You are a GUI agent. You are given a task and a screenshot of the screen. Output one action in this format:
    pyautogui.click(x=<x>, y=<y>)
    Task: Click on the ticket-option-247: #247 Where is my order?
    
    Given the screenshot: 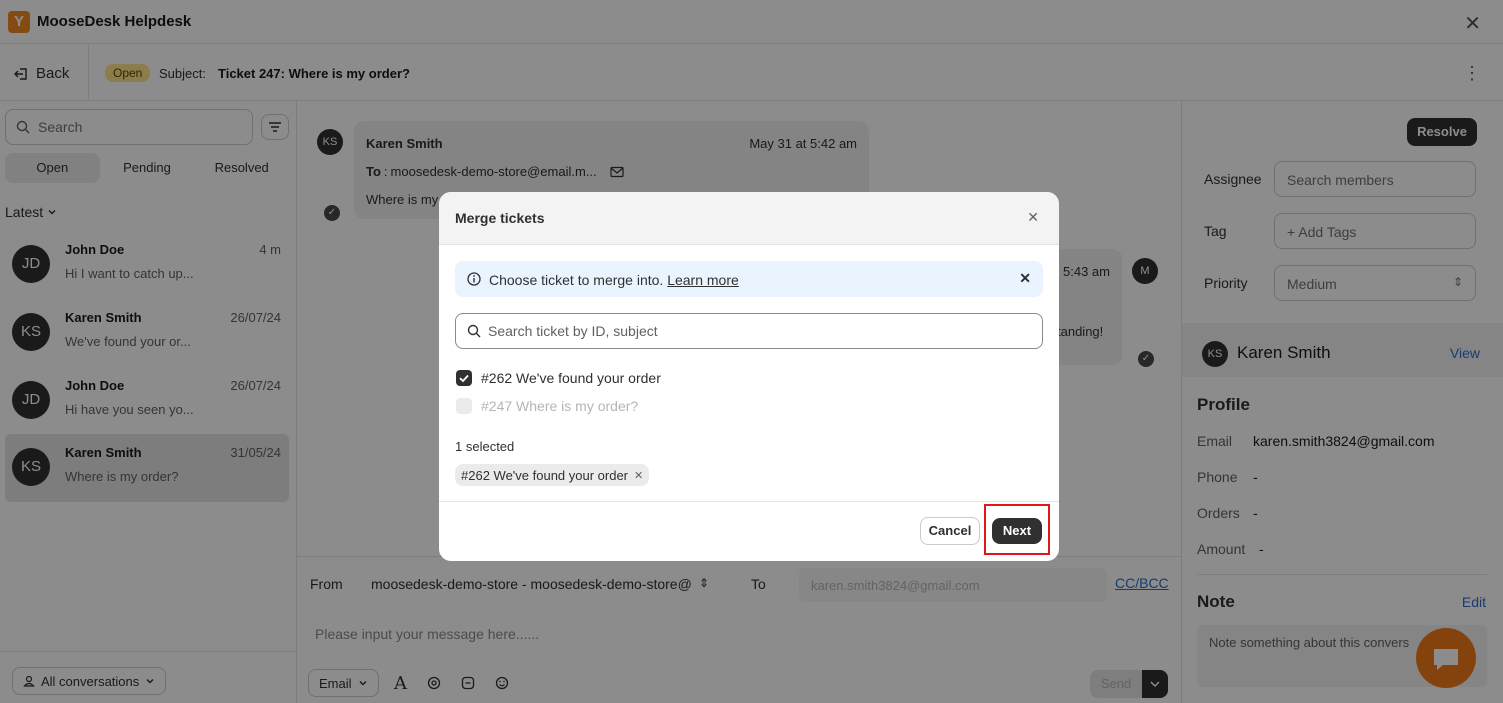 What is the action you would take?
    pyautogui.click(x=547, y=406)
    